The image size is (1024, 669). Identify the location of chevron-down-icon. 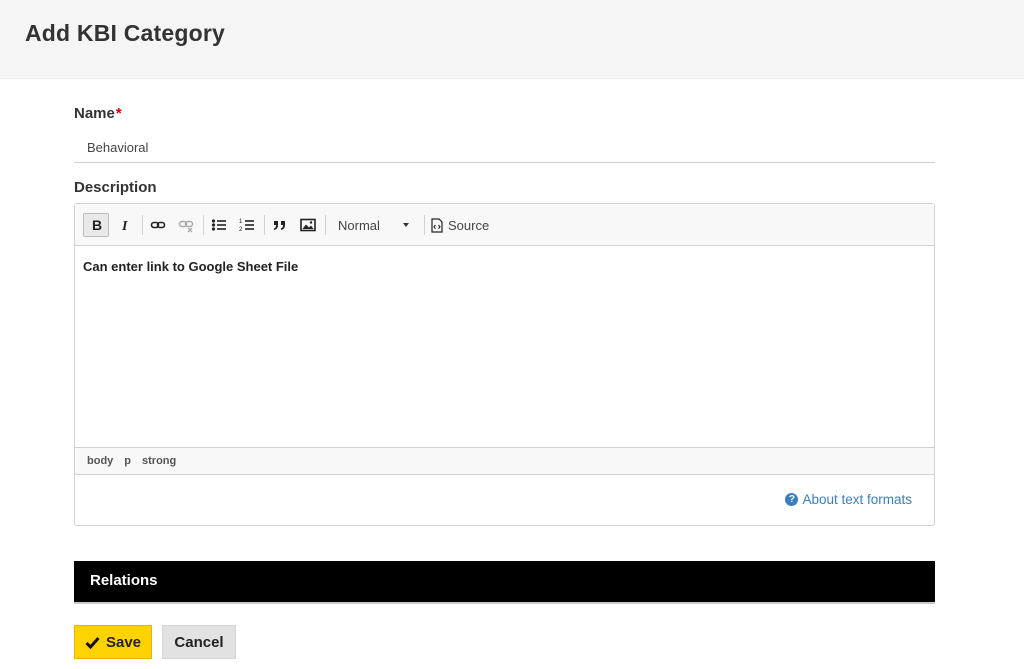
(406, 225).